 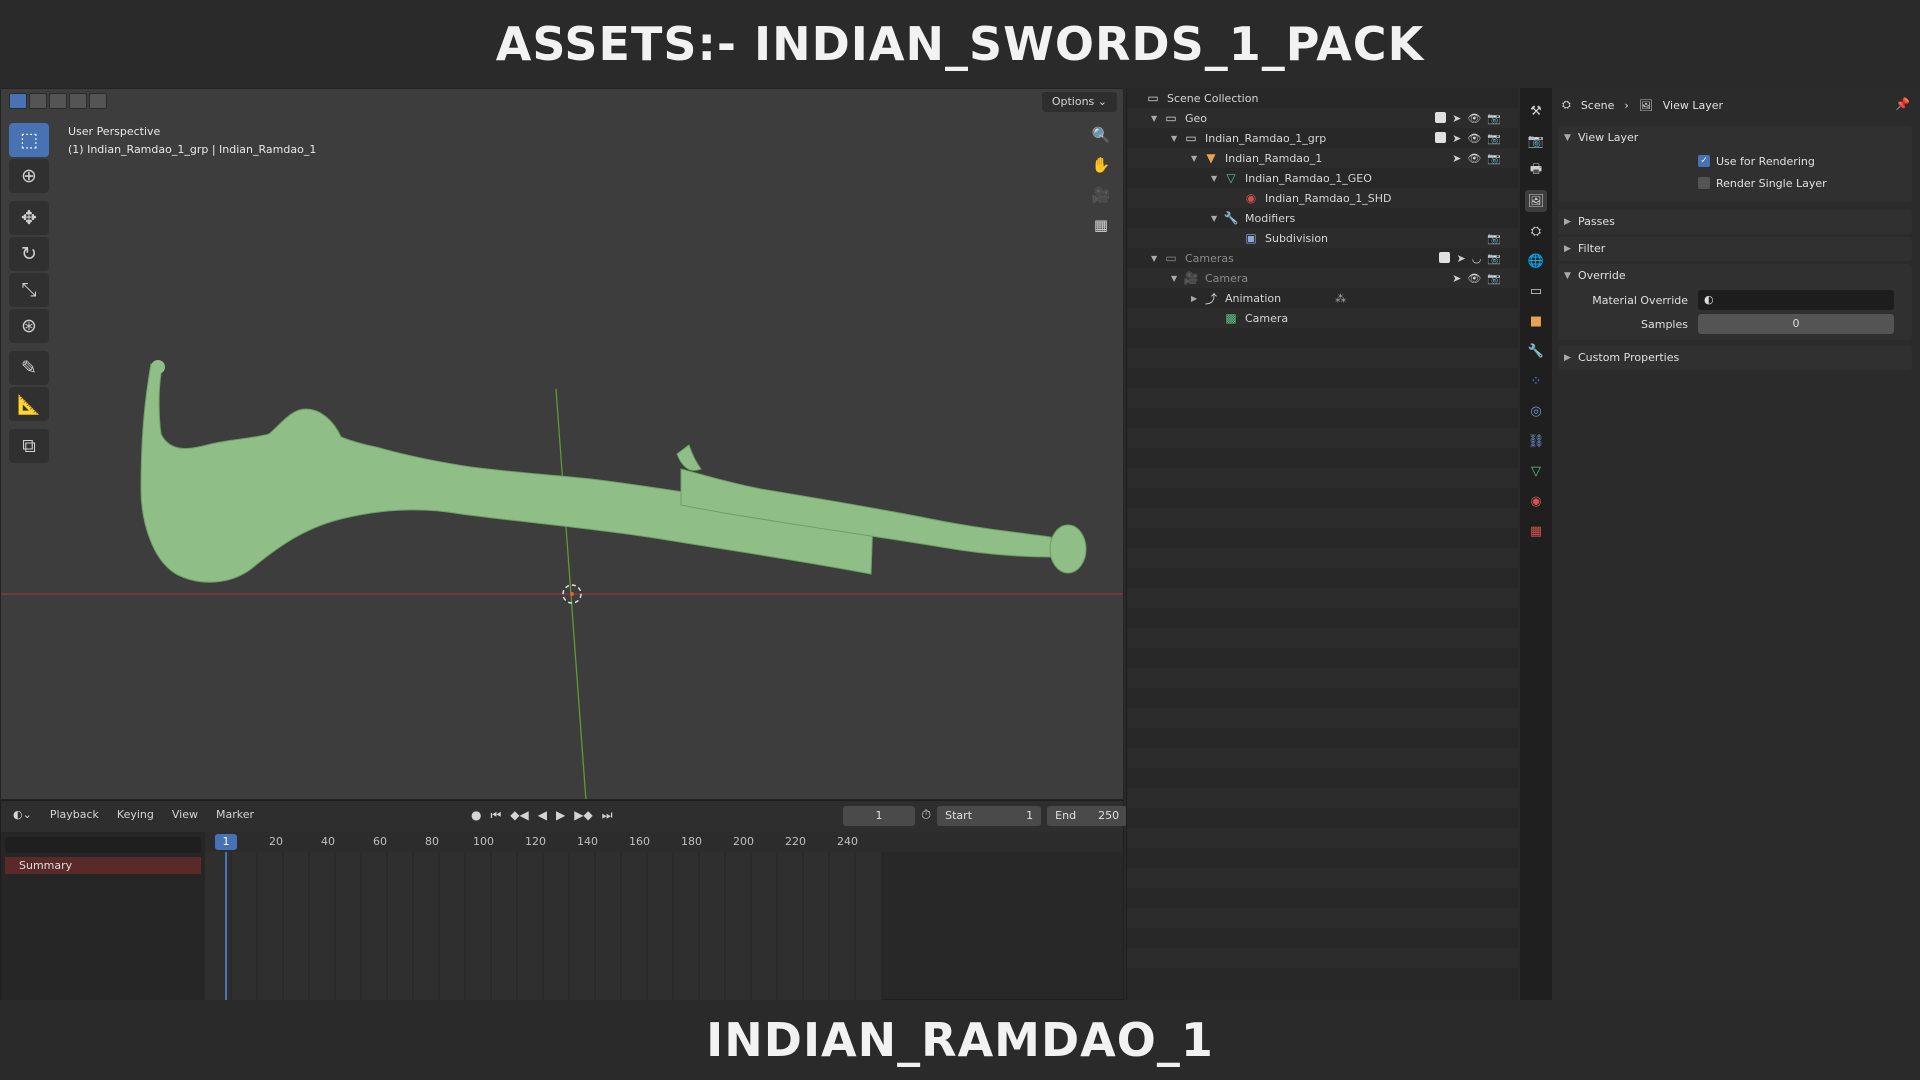 What do you see at coordinates (29, 254) in the screenshot?
I see `rotate-tool: ↻` at bounding box center [29, 254].